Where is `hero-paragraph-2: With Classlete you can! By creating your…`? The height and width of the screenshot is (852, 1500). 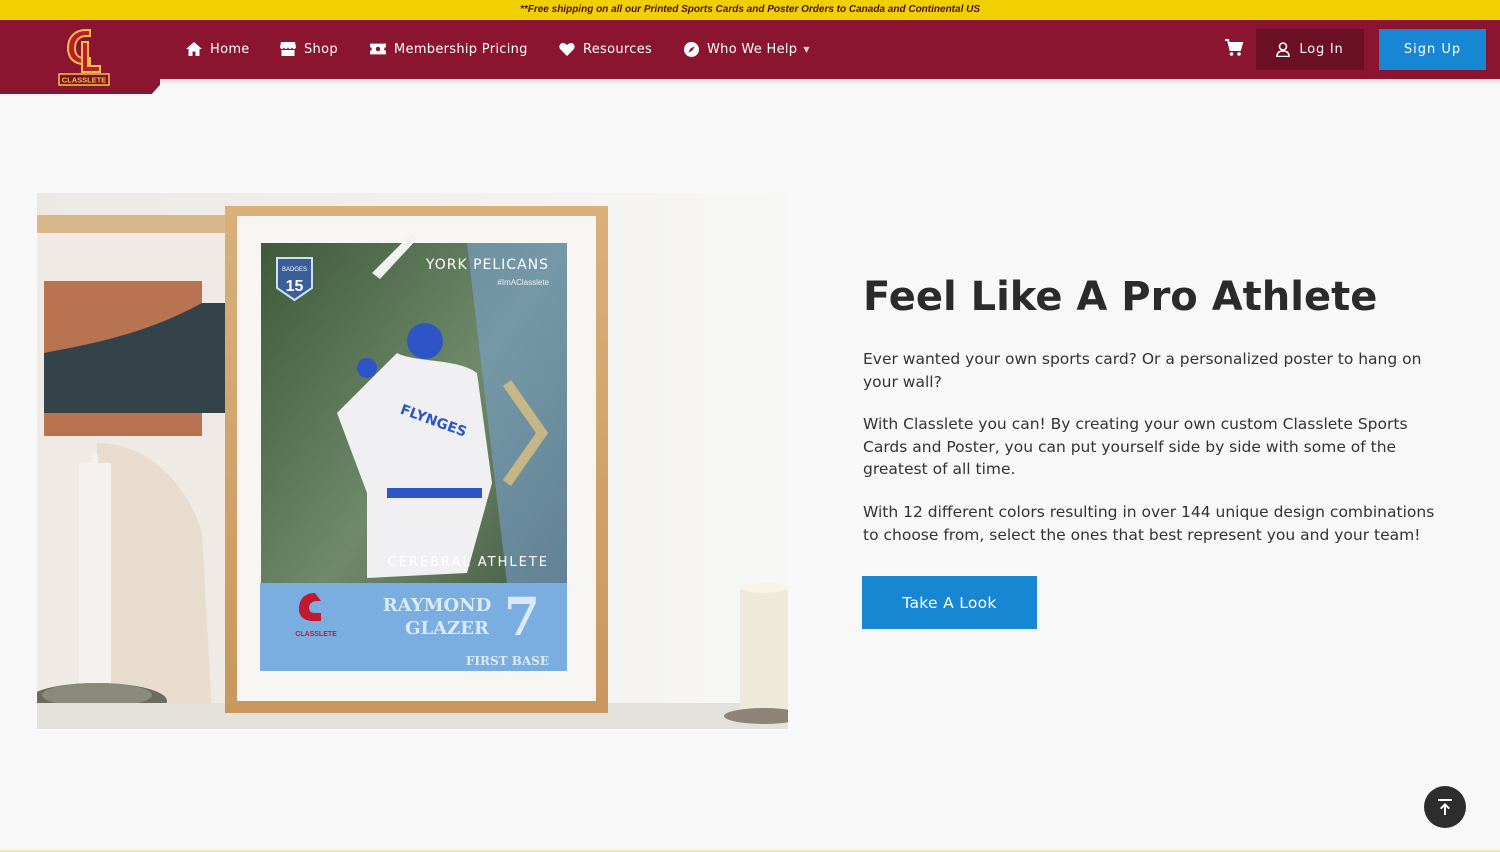
hero-paragraph-2: With Classlete you can! By creating your… is located at coordinates (1135, 446).